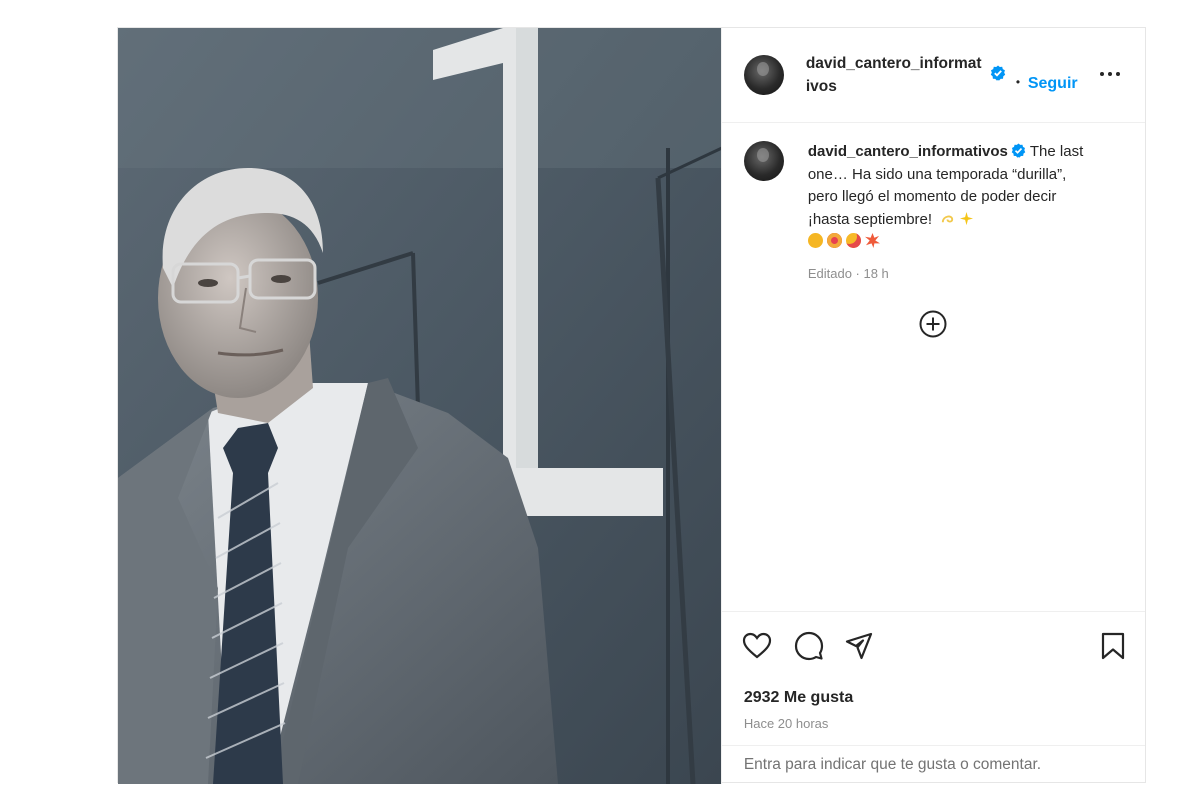 This screenshot has height=800, width=1200. Describe the element at coordinates (933, 717) in the screenshot. I see `post-stats: 2932 Me gusta Hace 20 horas` at that location.